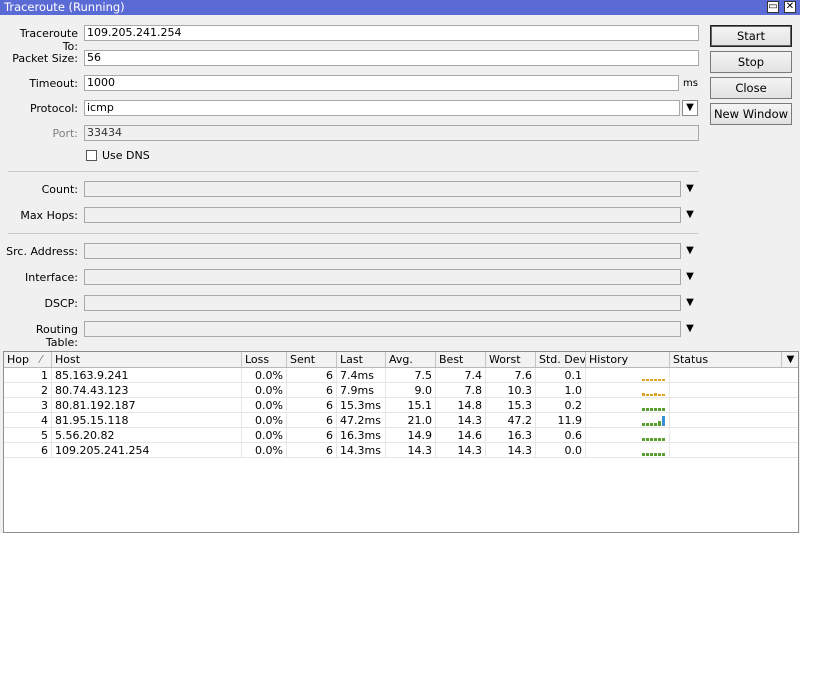 The width and height of the screenshot is (823, 673). I want to click on stop-button: Stop, so click(751, 62).